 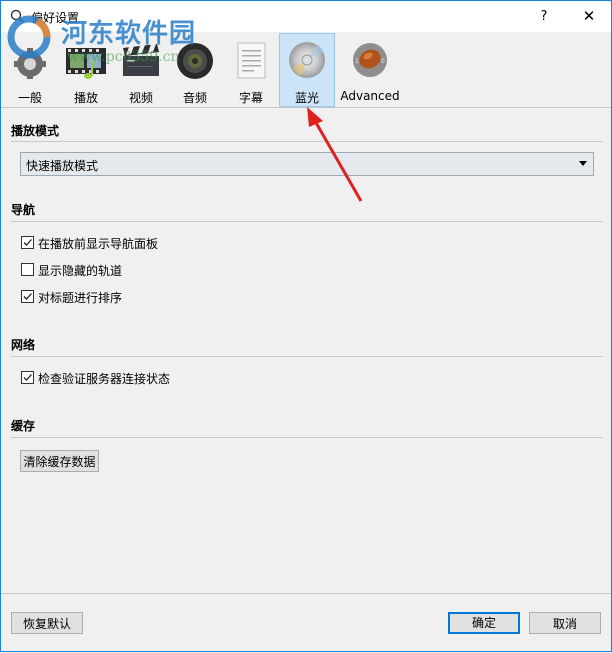 I want to click on svg-text: 1, so click(x=357, y=61).